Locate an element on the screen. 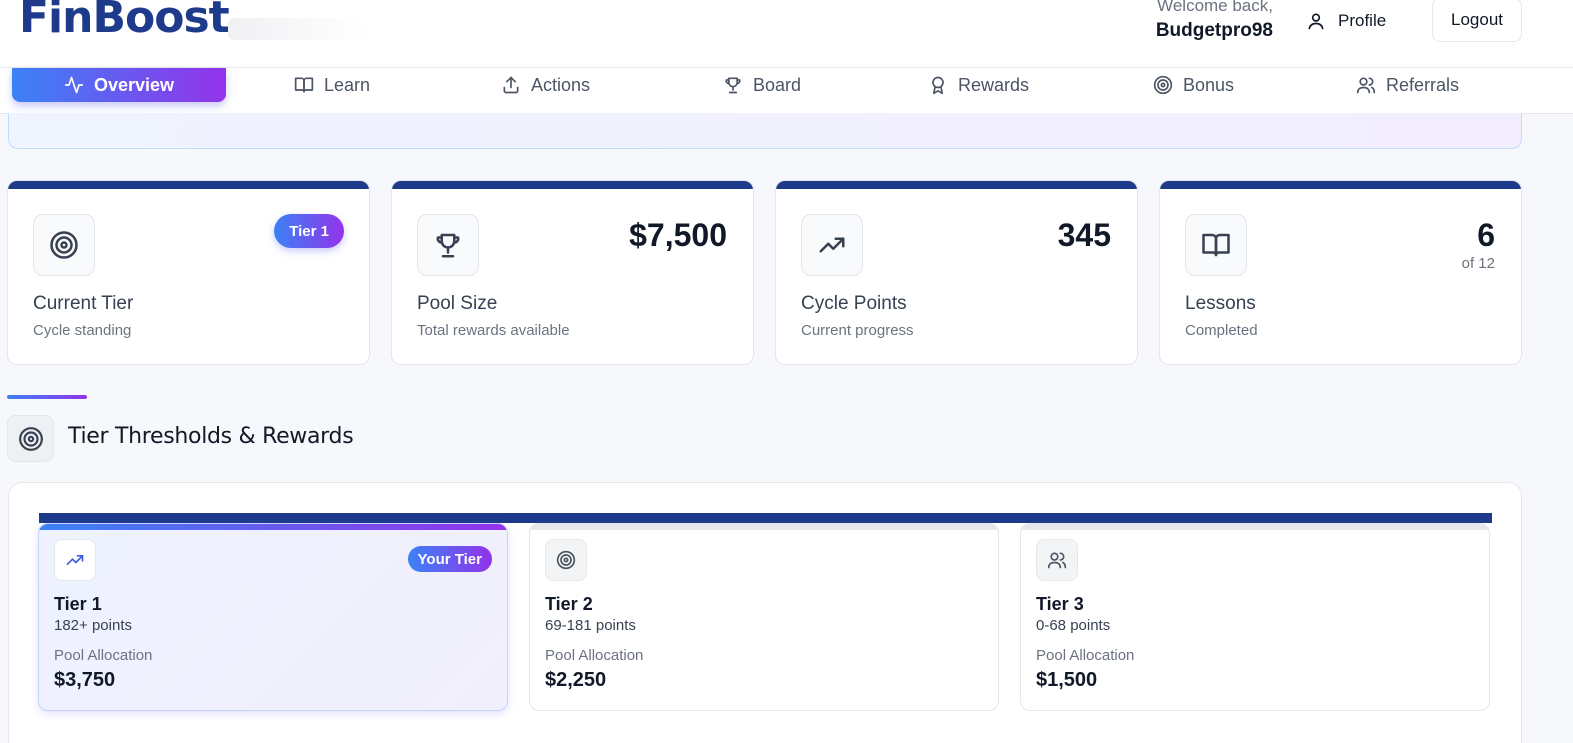  nav-tab-bonus: Bonus is located at coordinates (1193, 85).